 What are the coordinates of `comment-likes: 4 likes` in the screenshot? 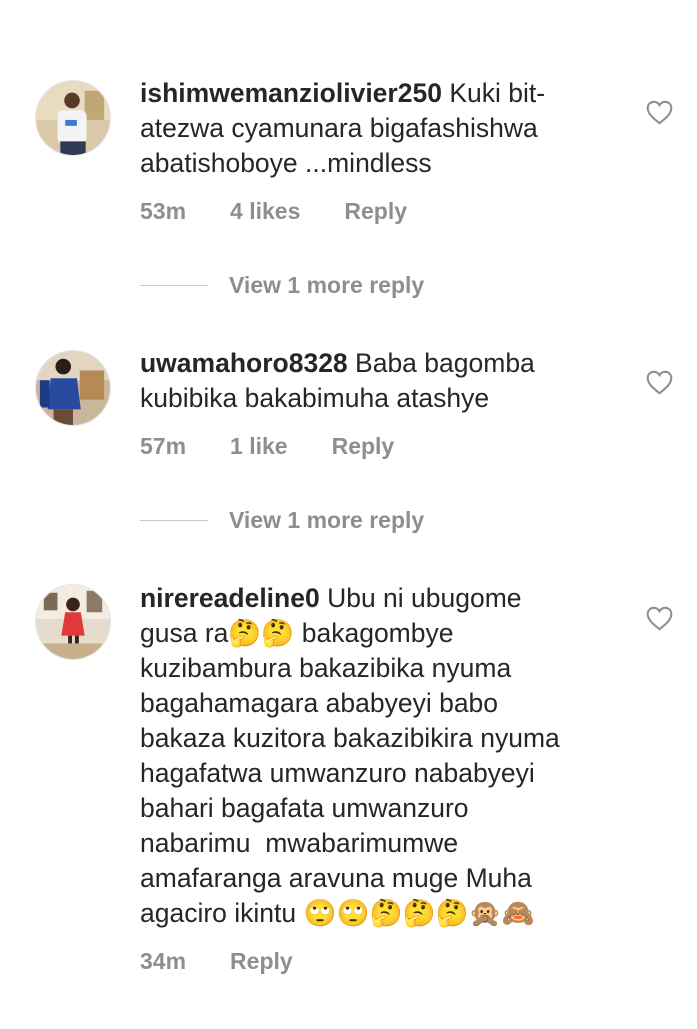 It's located at (265, 211).